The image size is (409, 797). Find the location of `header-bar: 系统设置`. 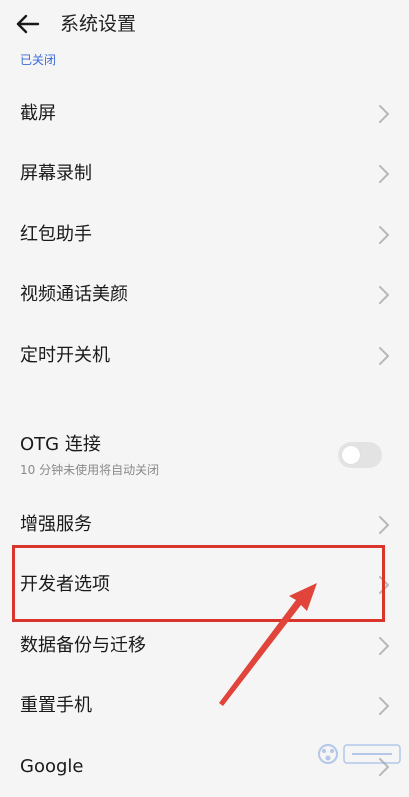

header-bar: 系统设置 is located at coordinates (204, 24).